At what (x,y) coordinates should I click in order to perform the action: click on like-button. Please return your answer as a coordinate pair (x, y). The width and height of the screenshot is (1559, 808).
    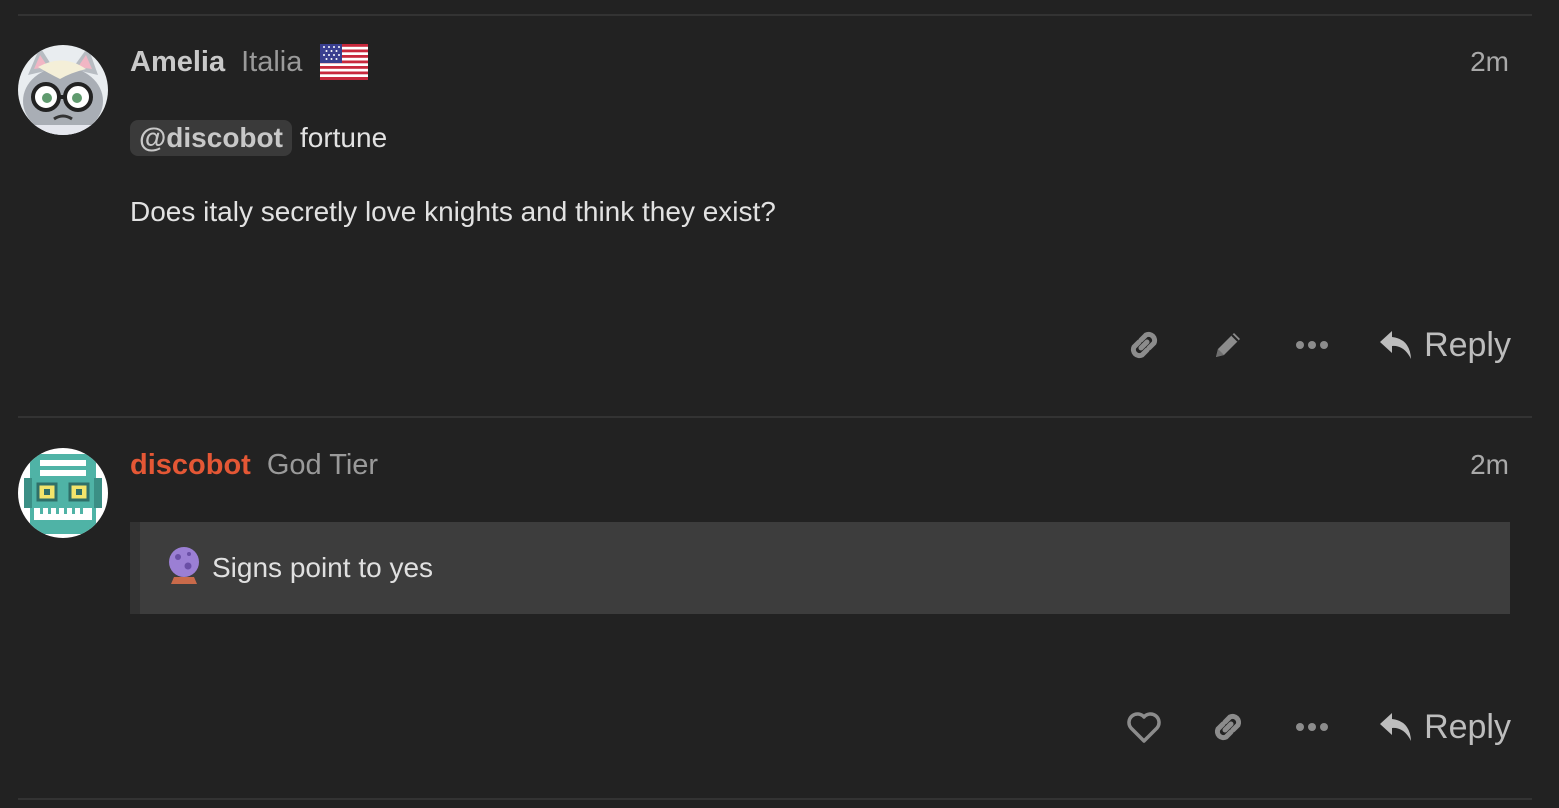
    Looking at the image, I should click on (1144, 727).